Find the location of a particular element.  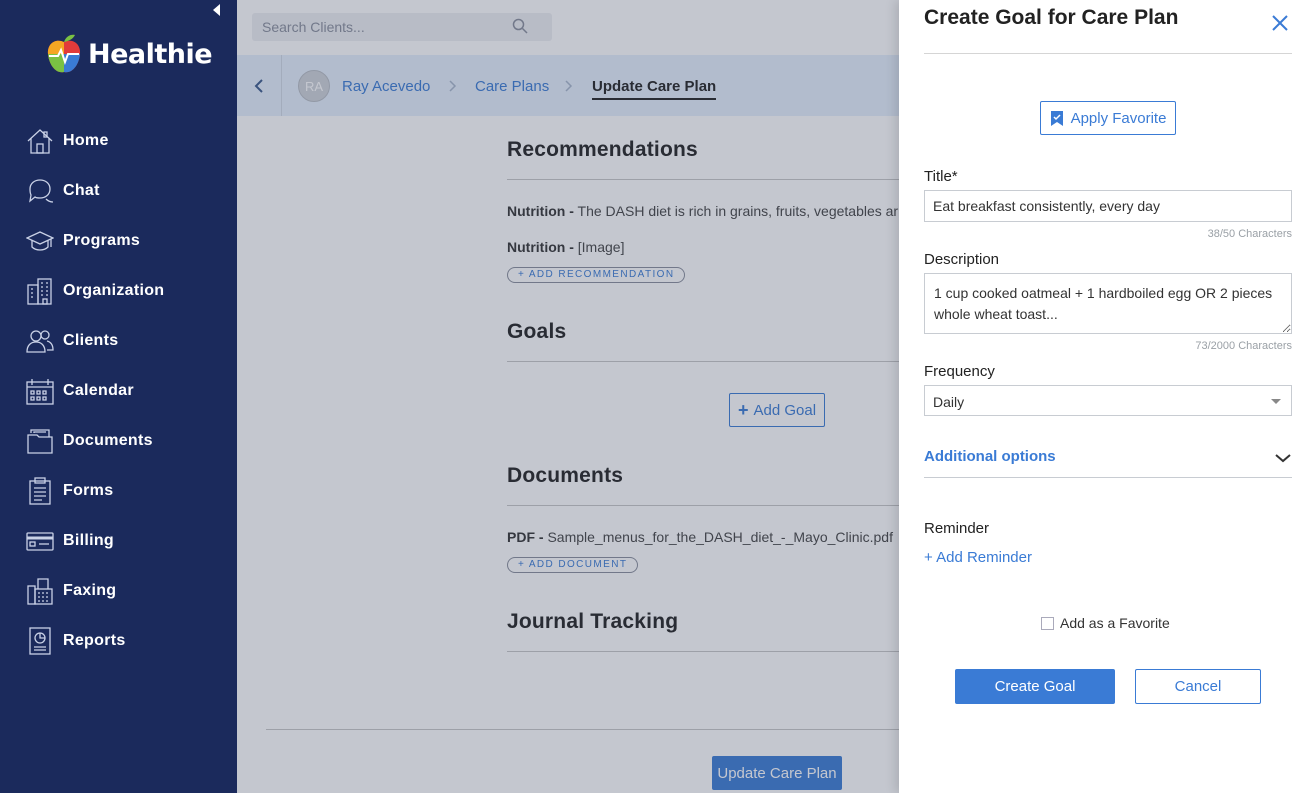

sidebar-item-label: Documents is located at coordinates (108, 440).